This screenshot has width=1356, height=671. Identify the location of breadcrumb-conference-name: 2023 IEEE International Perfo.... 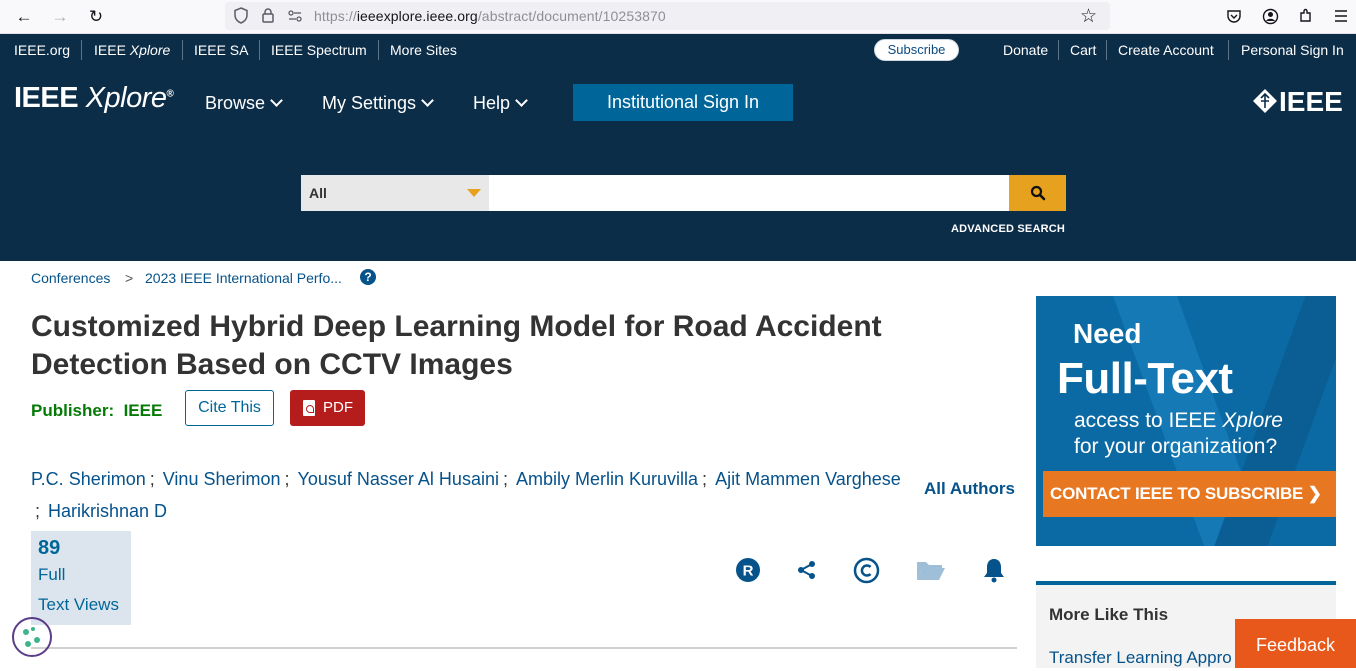
(243, 278).